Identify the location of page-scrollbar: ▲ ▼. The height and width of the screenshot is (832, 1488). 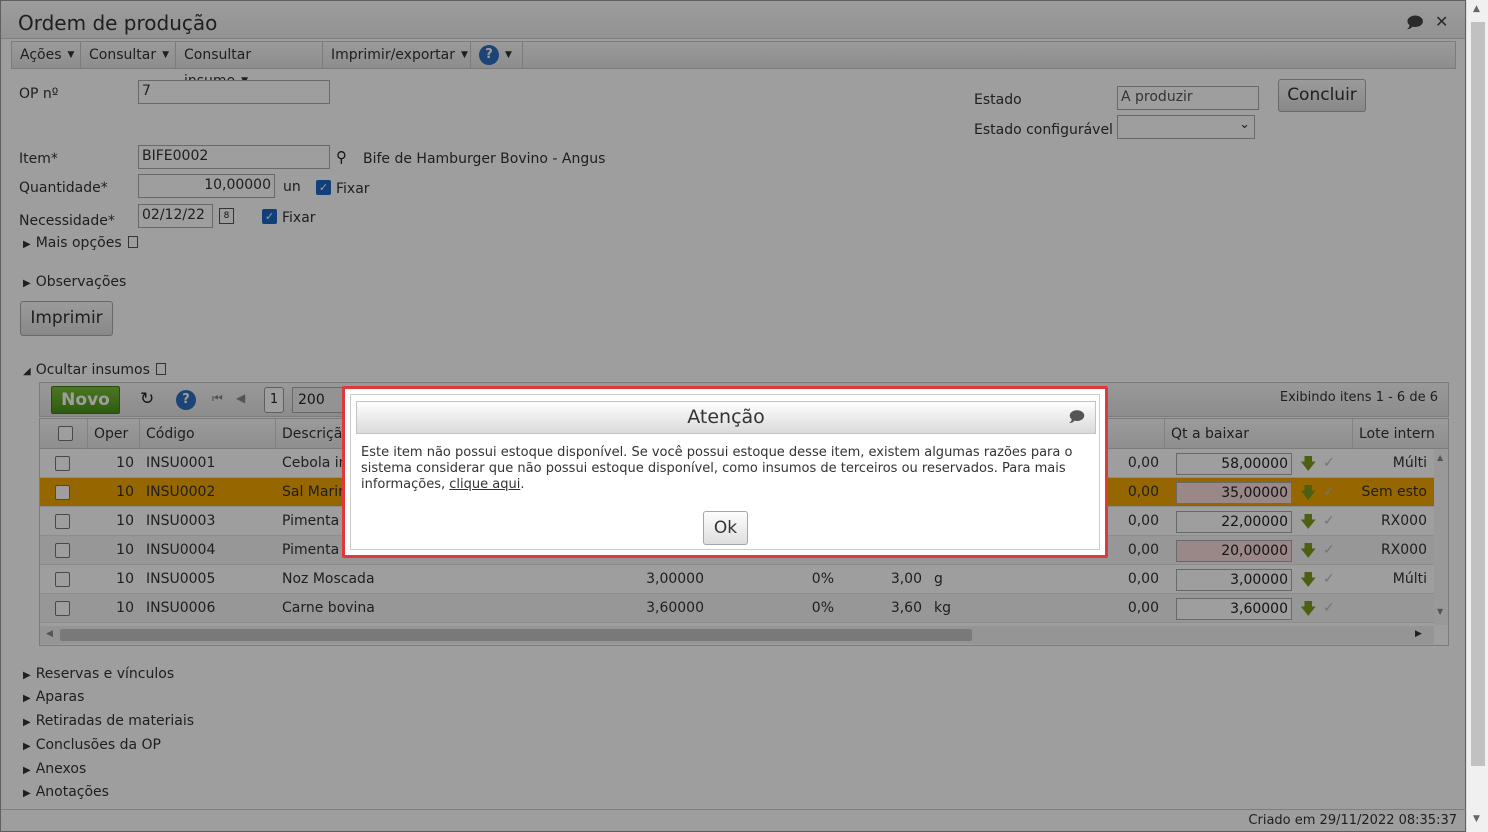
(1477, 416).